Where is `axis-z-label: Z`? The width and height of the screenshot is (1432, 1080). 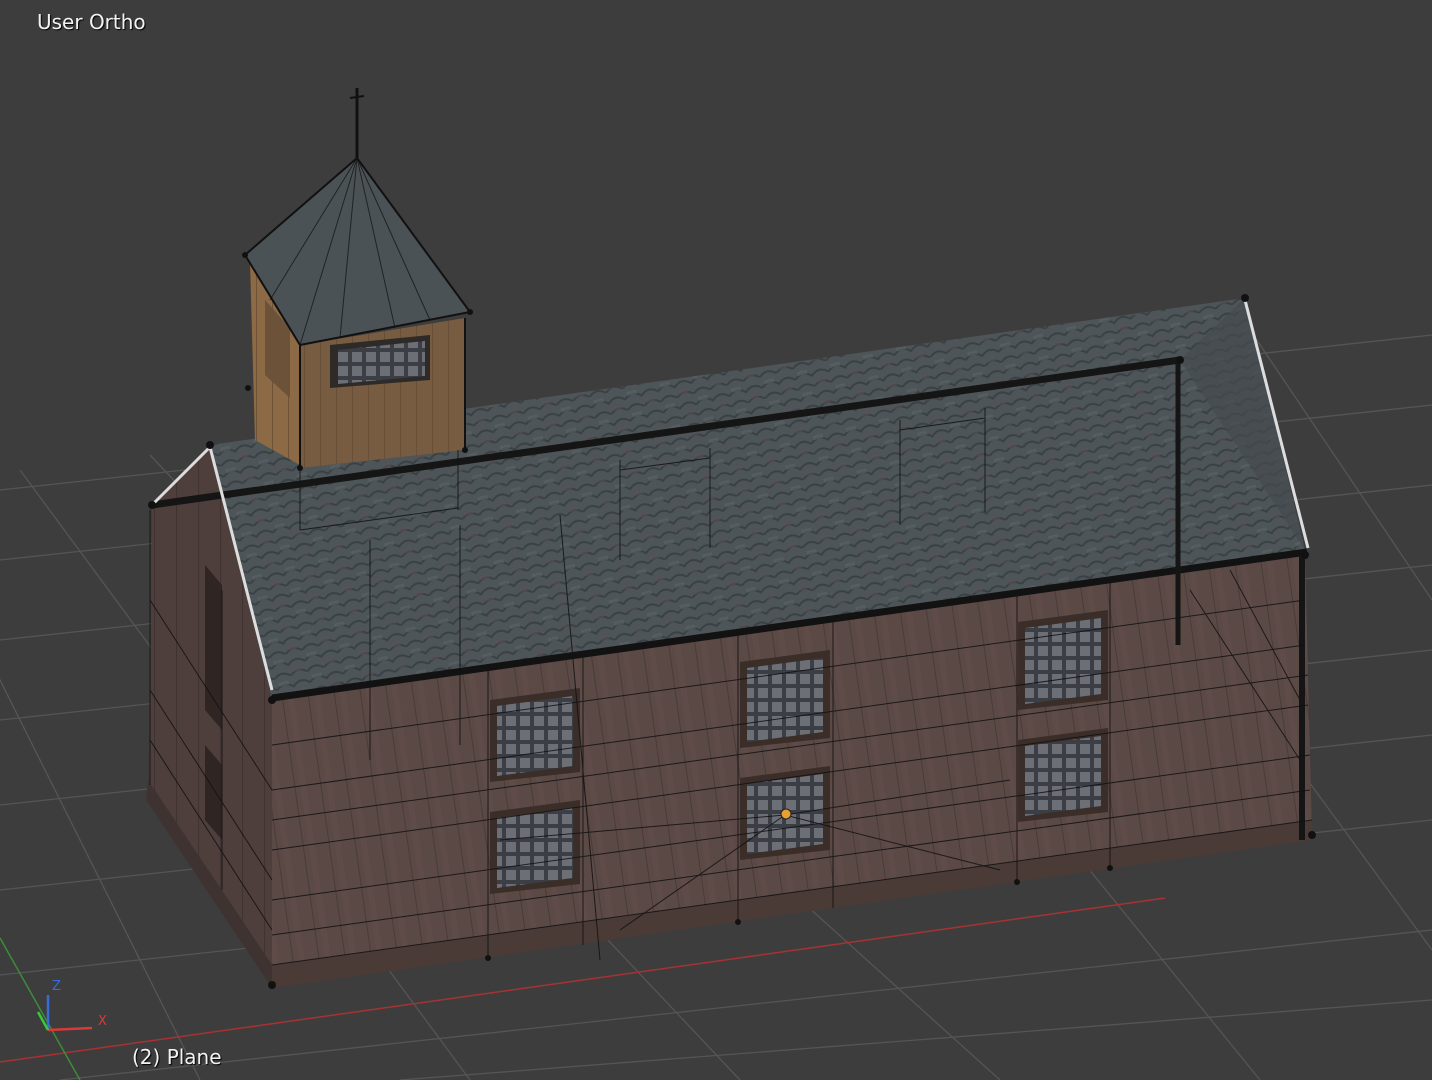 axis-z-label: Z is located at coordinates (56, 986).